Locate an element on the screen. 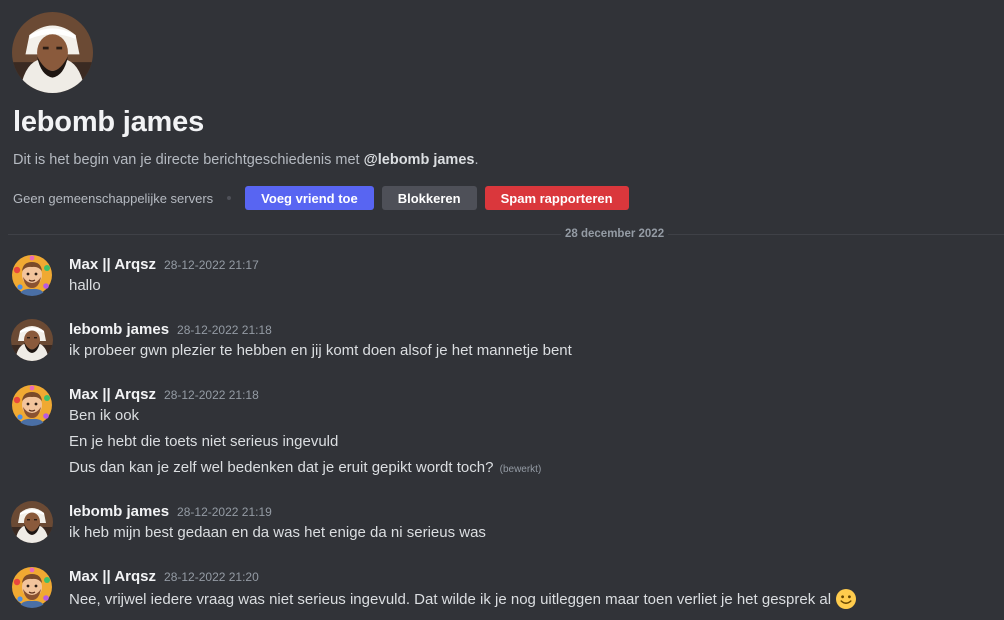 The image size is (1004, 620). message-header: Max || Arqsz 28-12-2022 21:17 is located at coordinates (164, 264).